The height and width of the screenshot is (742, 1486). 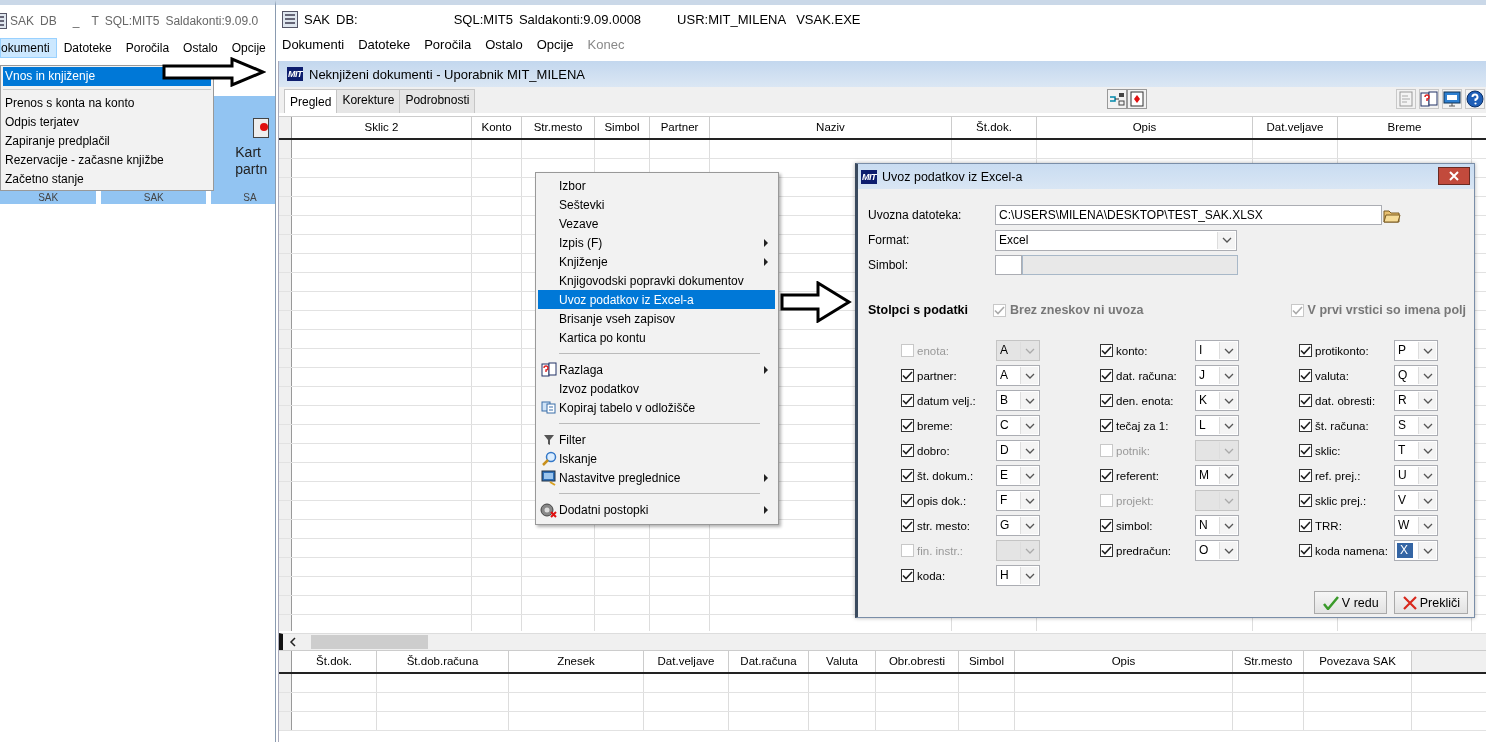 I want to click on checkbox: sklic prej.:, so click(x=1346, y=500).